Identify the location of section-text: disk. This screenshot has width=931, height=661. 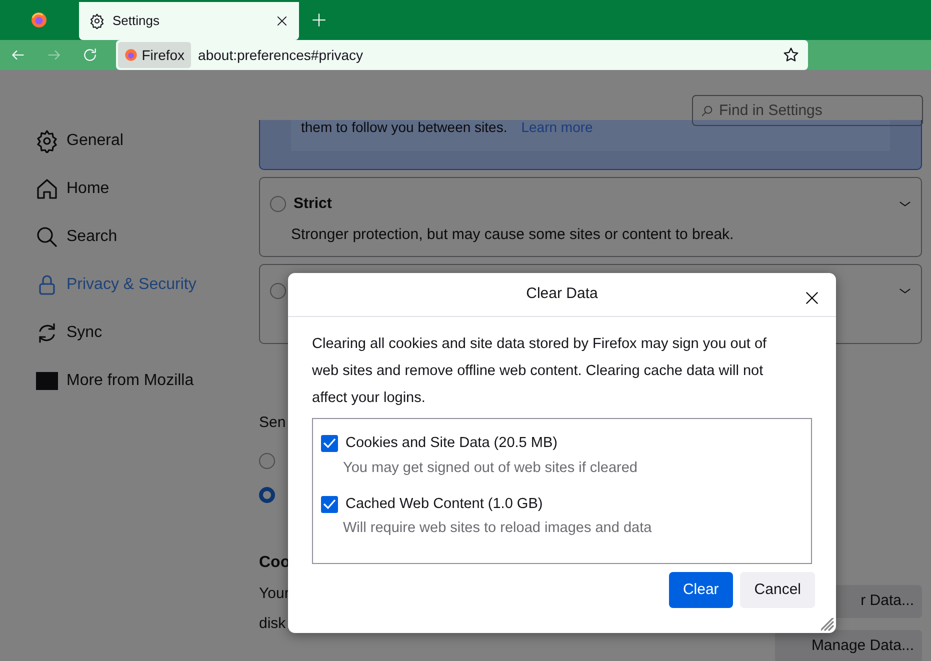
(273, 624).